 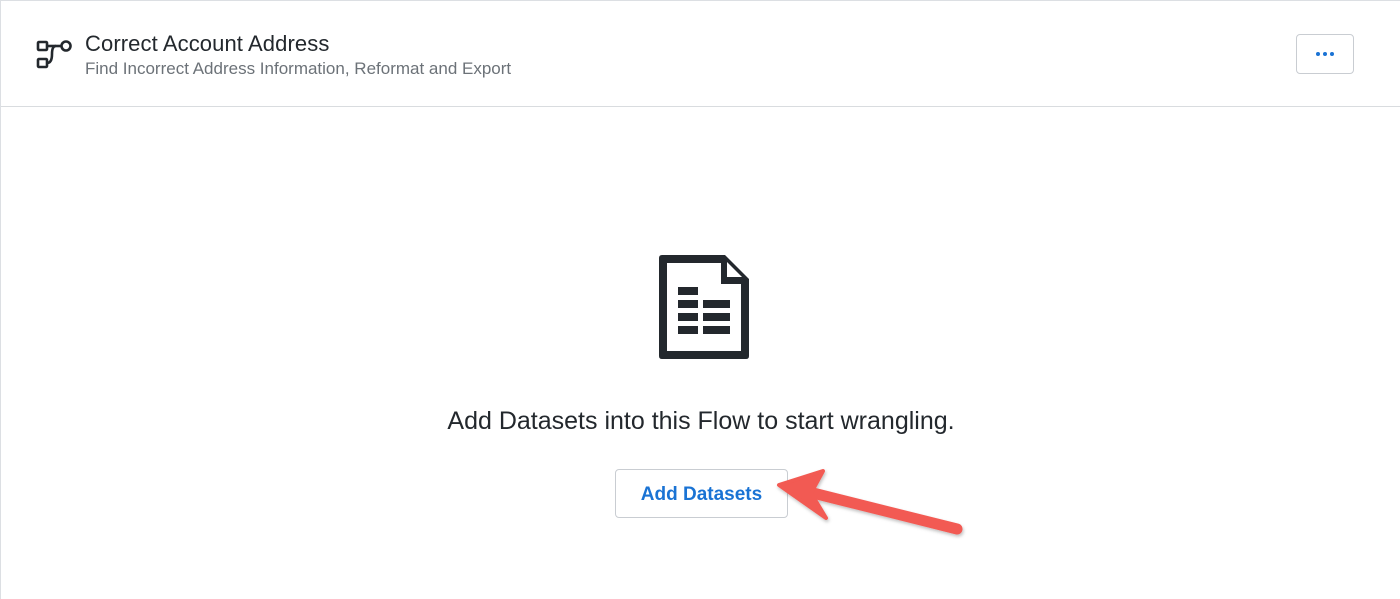 What do you see at coordinates (704, 307) in the screenshot?
I see `dataset-document-icon` at bounding box center [704, 307].